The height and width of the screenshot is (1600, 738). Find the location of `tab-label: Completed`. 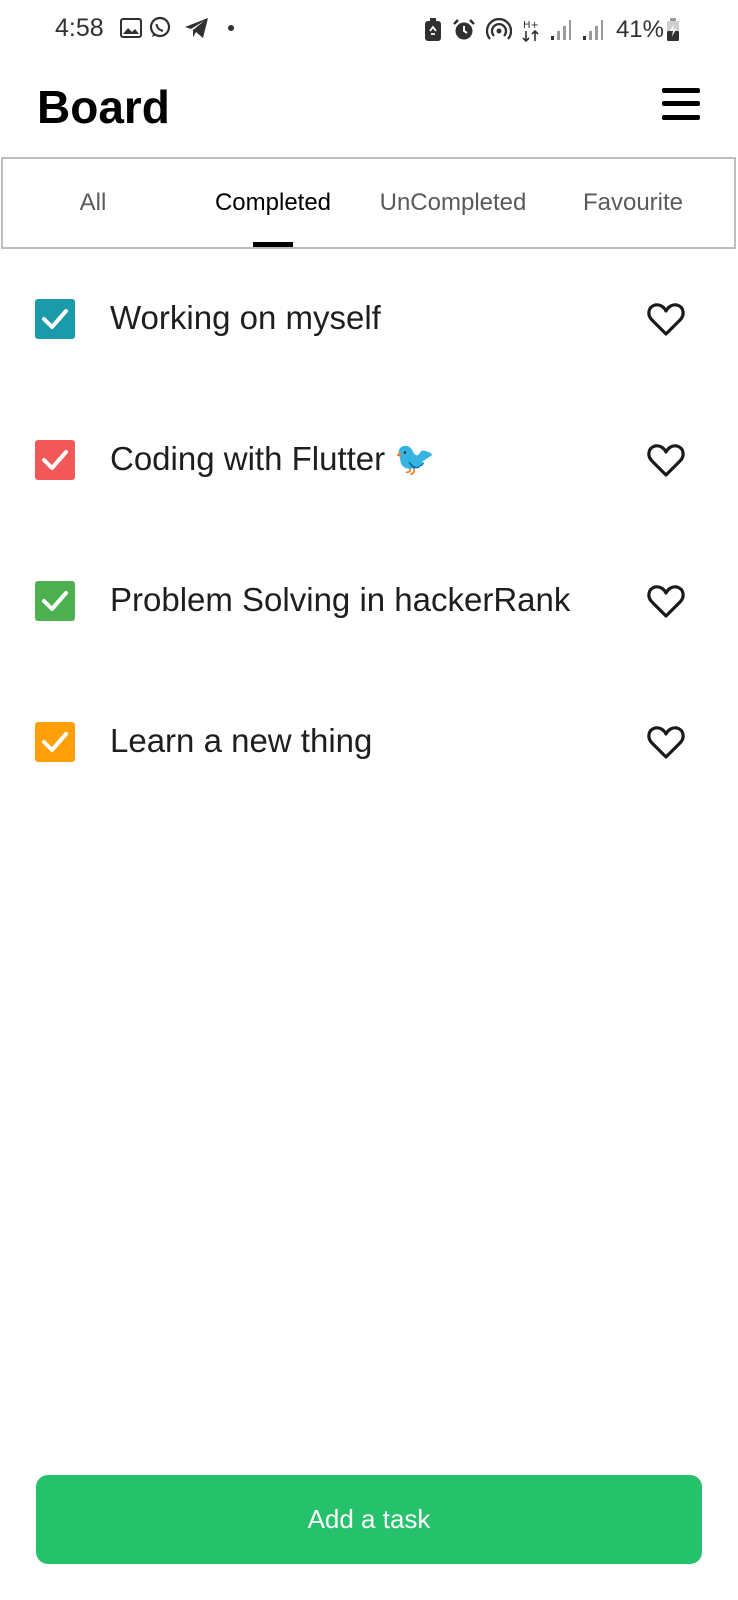

tab-label: Completed is located at coordinates (273, 202).